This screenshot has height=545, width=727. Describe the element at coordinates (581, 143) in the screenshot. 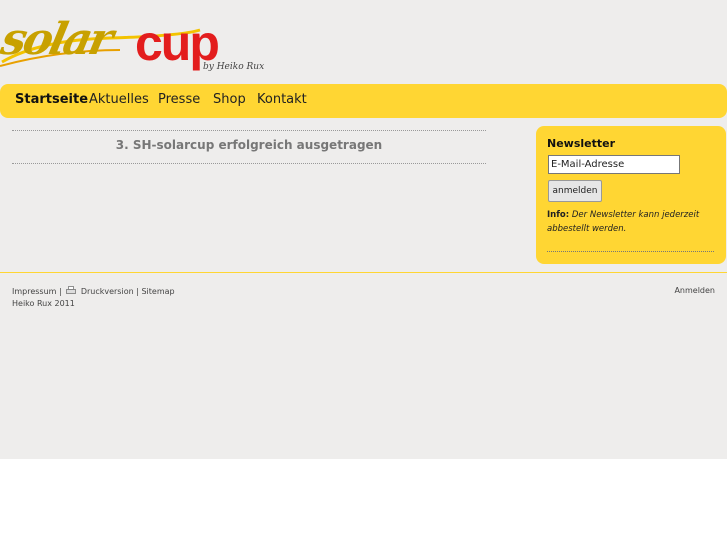

I see `newsletter-title: Newsletter` at that location.